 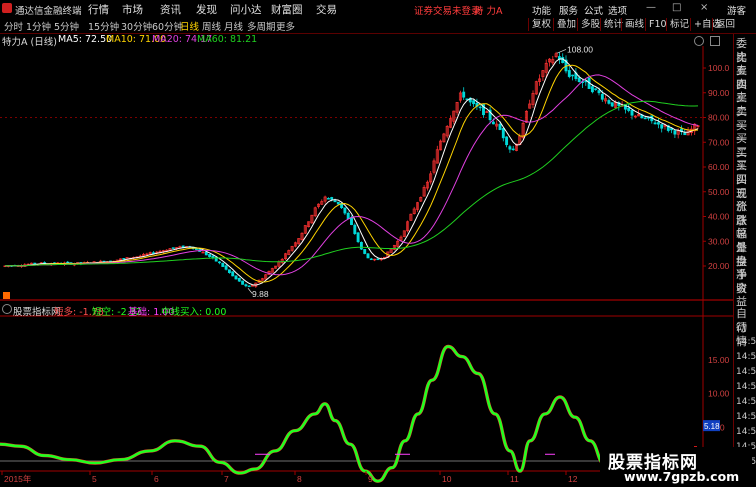 What do you see at coordinates (676, 7) in the screenshot?
I see `maximize-icon: □` at bounding box center [676, 7].